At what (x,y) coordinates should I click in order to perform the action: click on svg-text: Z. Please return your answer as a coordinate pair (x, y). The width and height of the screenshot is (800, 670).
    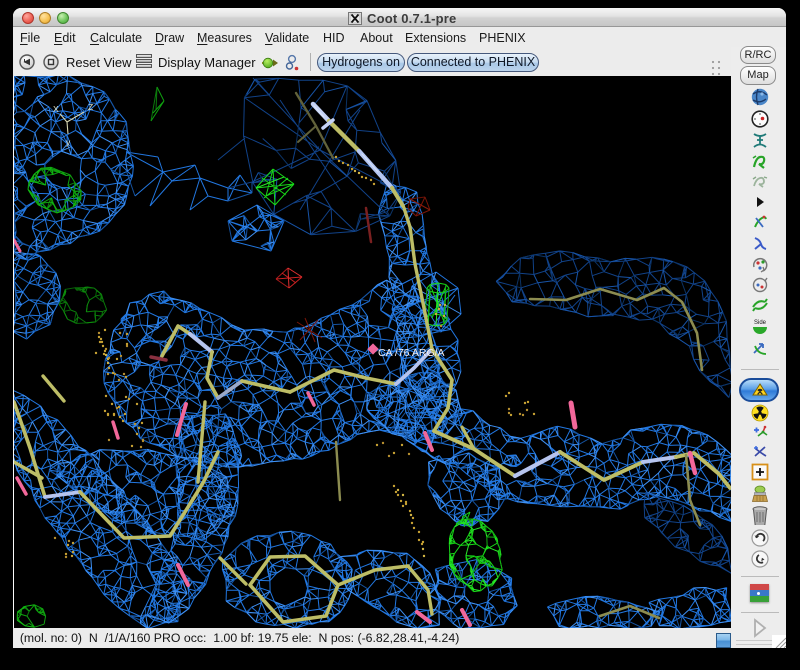
    Looking at the image, I should click on (90, 107).